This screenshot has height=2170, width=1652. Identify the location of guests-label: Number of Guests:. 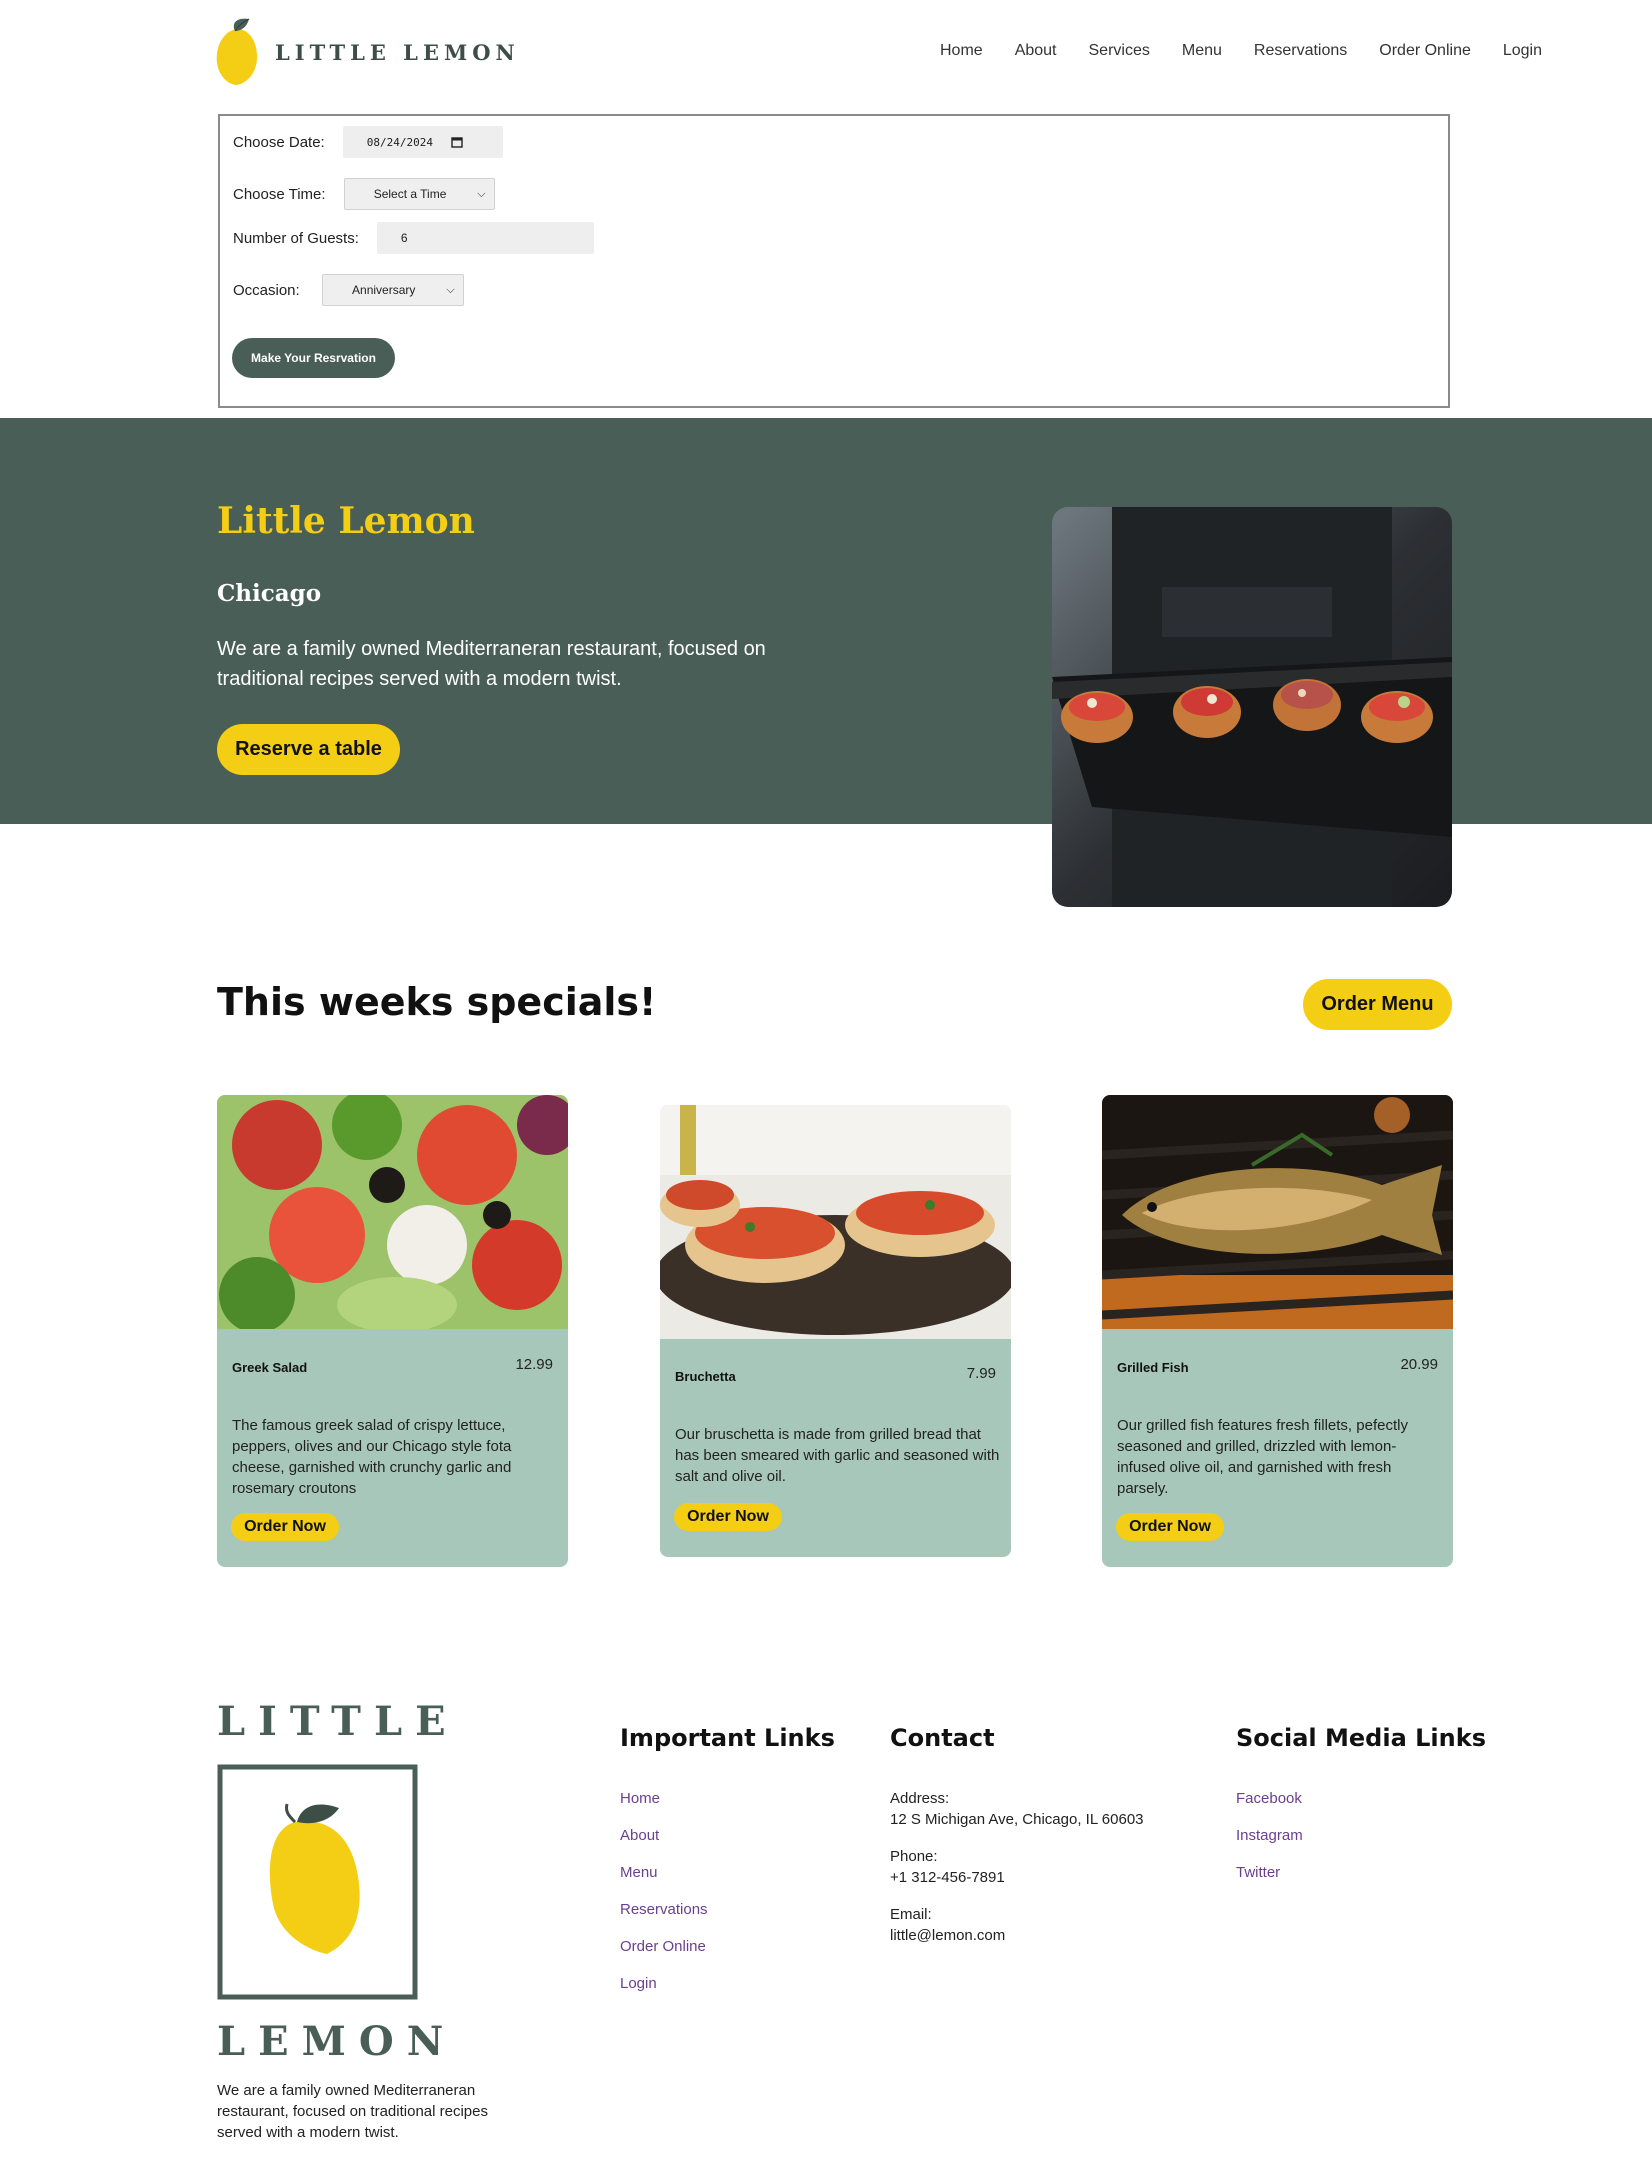
(296, 238).